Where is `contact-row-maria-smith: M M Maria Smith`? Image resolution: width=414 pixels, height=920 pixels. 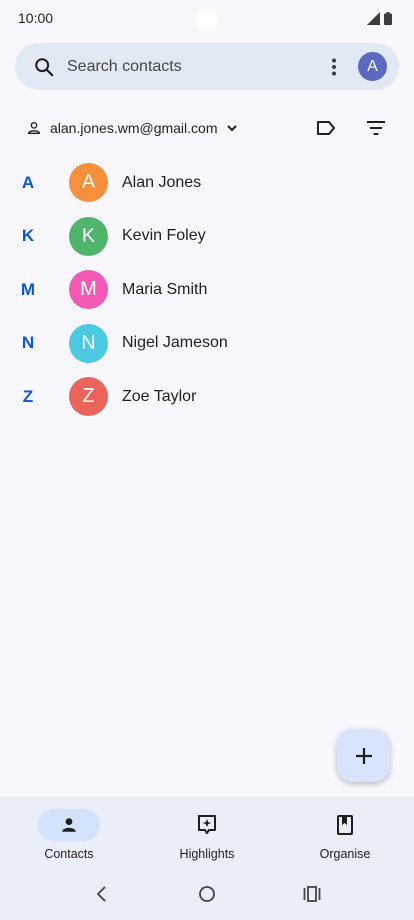 contact-row-maria-smith: M M Maria Smith is located at coordinates (207, 290).